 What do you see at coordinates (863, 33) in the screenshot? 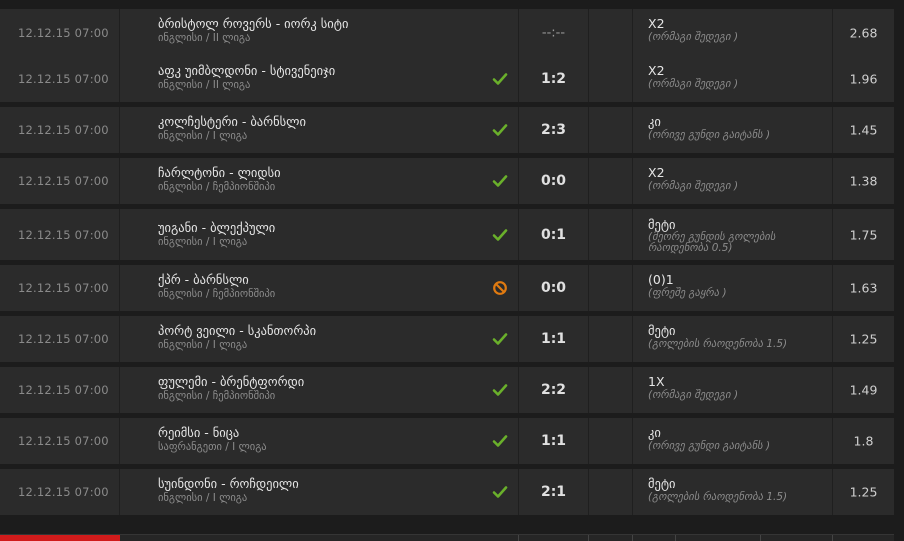
I see `odd-value: 2.68` at bounding box center [863, 33].